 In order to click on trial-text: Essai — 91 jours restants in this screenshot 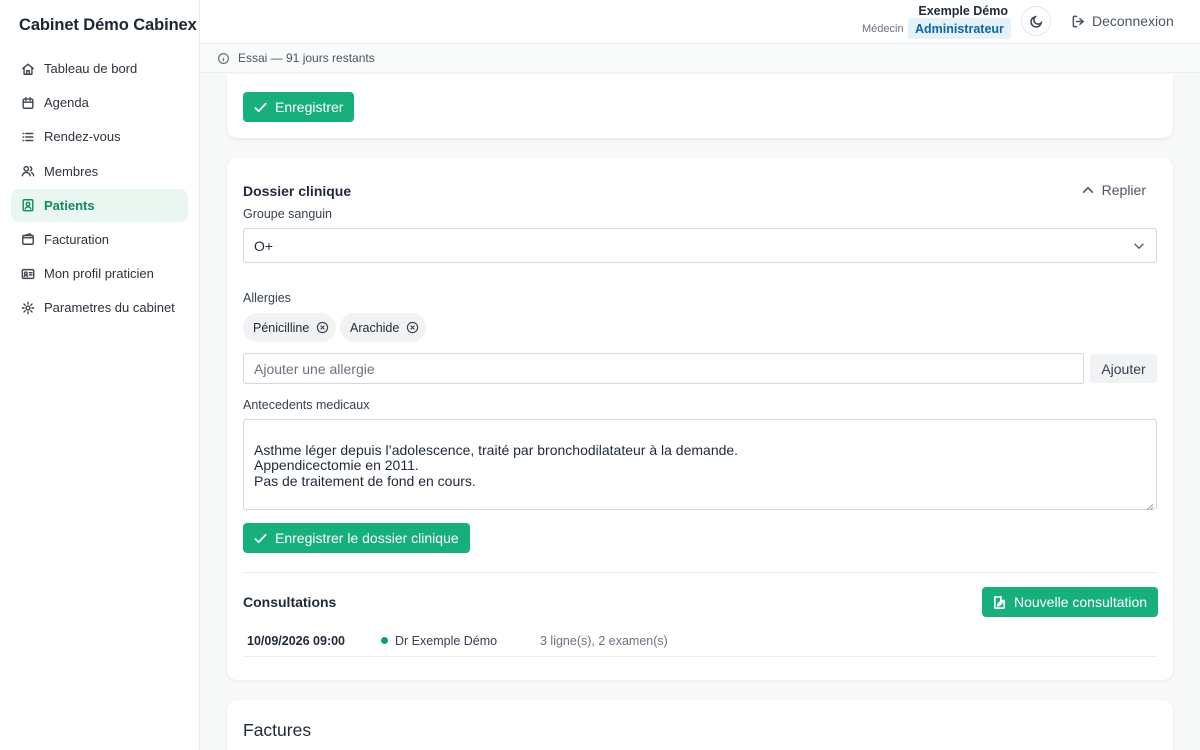, I will do `click(306, 58)`.